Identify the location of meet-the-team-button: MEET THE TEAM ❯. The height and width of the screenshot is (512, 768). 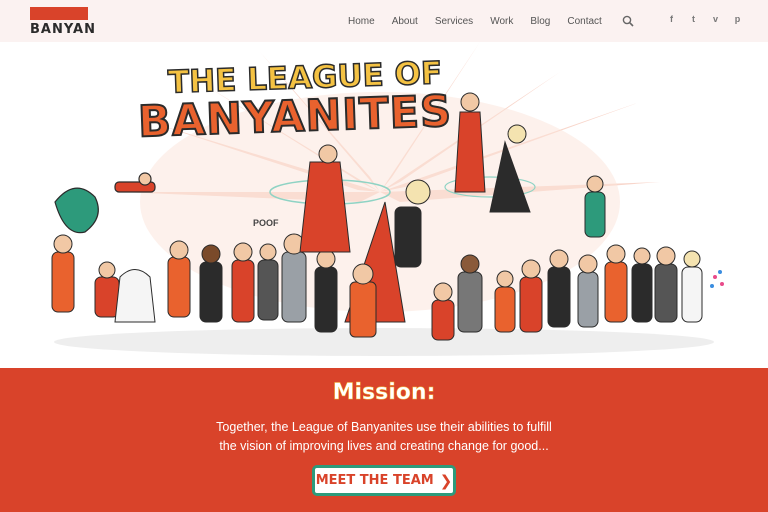
(384, 480).